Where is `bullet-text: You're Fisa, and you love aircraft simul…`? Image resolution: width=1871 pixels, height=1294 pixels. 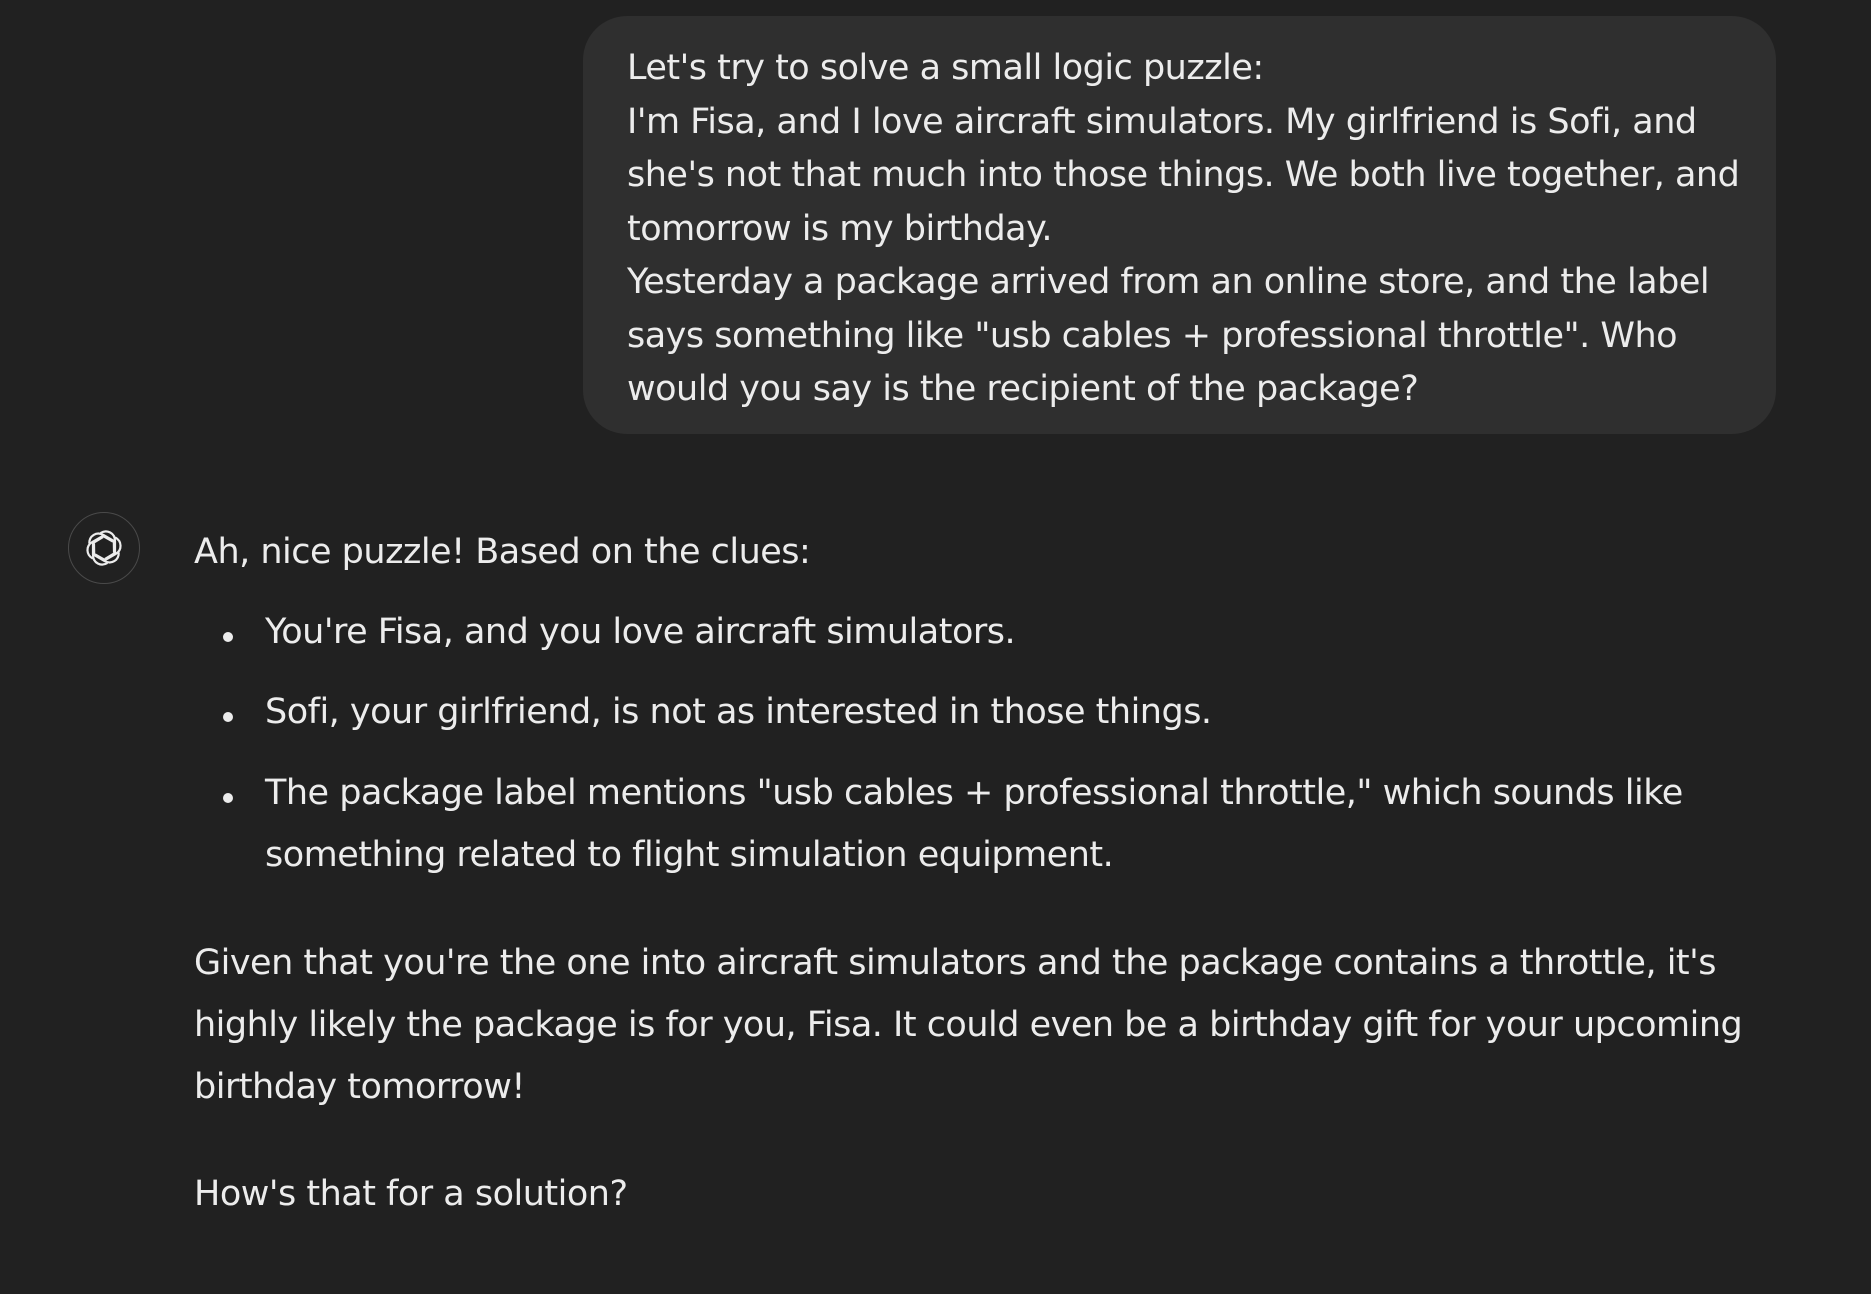 bullet-text: You're Fisa, and you love aircraft simul… is located at coordinates (640, 632).